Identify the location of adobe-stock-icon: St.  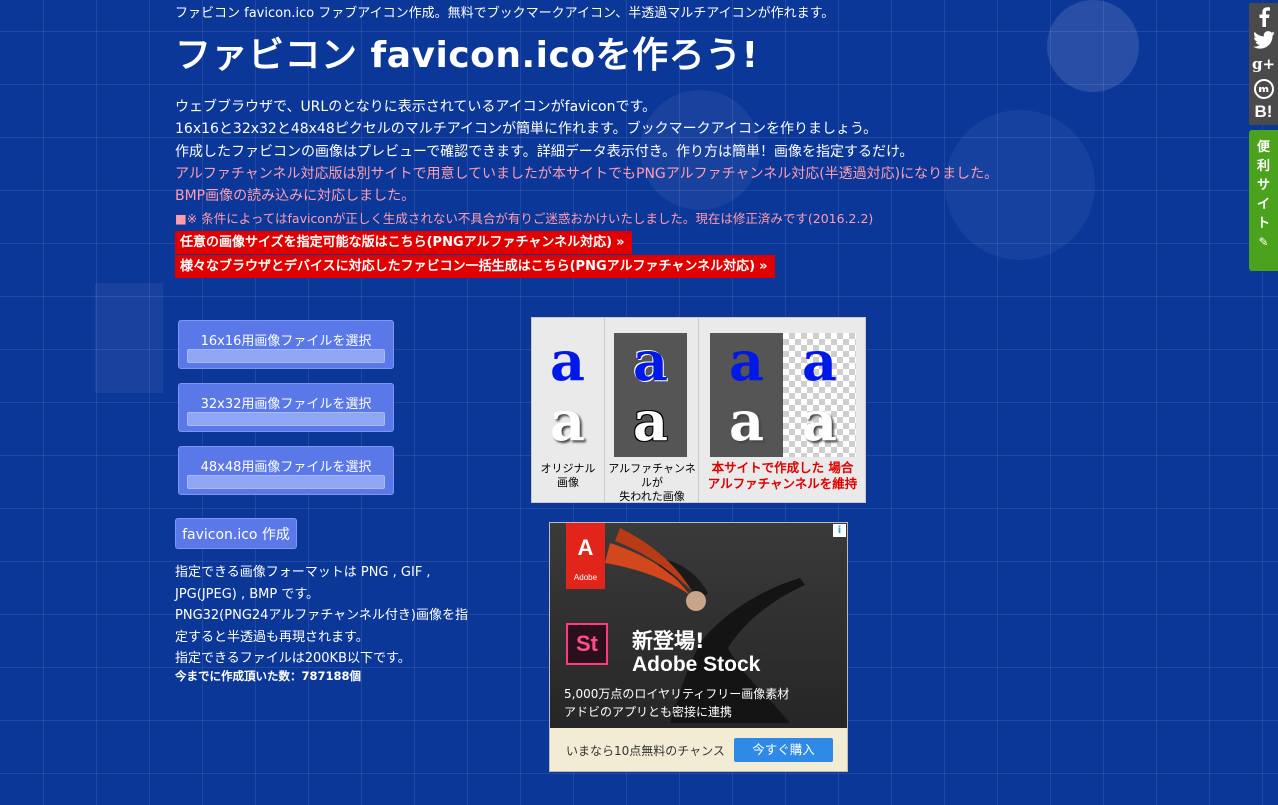
(587, 644).